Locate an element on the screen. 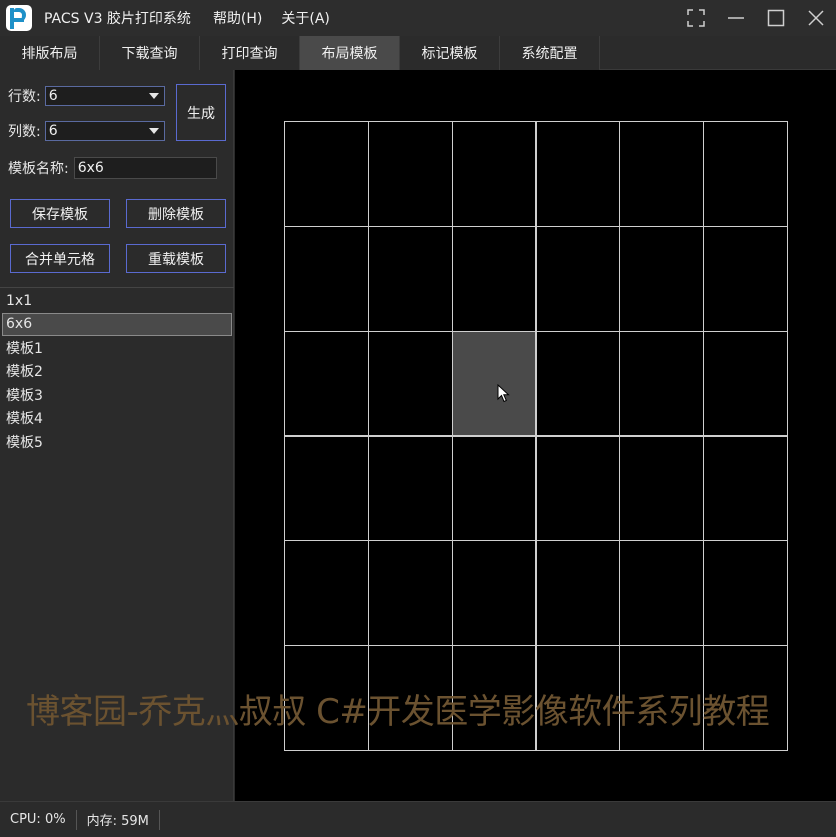 The width and height of the screenshot is (836, 837). list-item: 模板4 is located at coordinates (117, 419).